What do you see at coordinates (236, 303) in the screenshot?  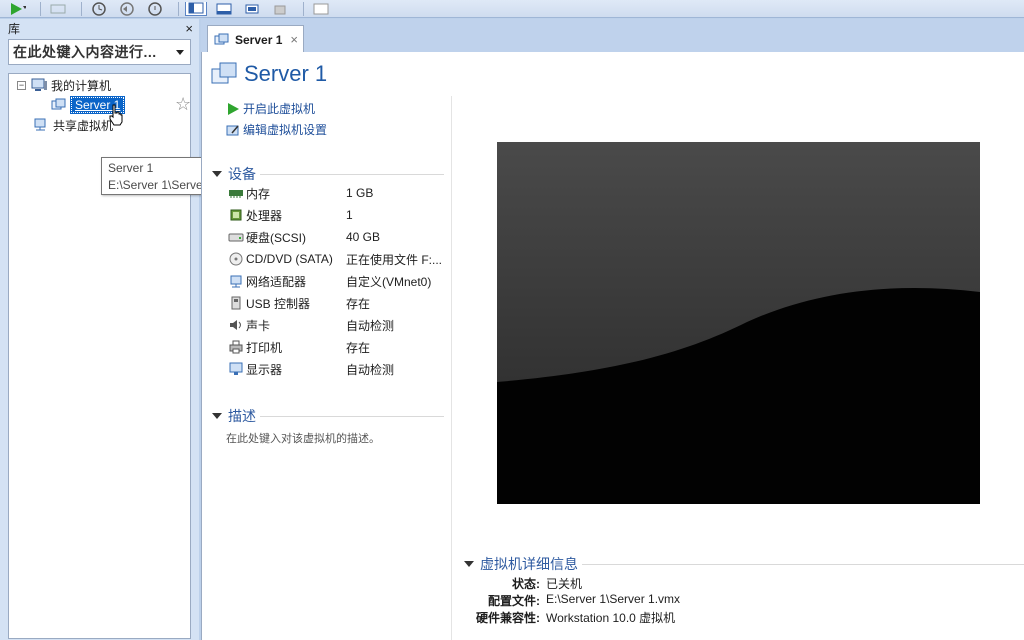 I see `usb-icon` at bounding box center [236, 303].